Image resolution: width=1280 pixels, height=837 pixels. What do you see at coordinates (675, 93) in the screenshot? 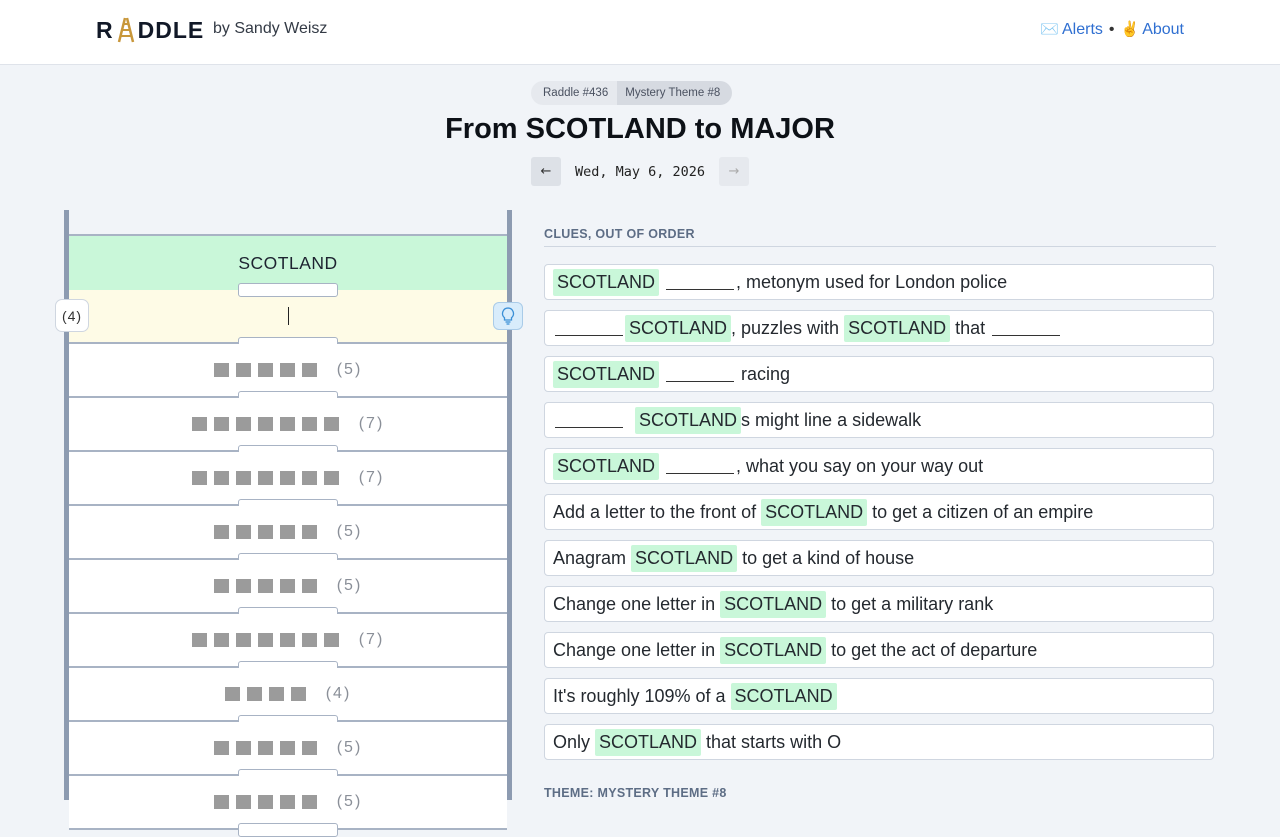
I see `theme-badge: Mystery Theme #8` at bounding box center [675, 93].